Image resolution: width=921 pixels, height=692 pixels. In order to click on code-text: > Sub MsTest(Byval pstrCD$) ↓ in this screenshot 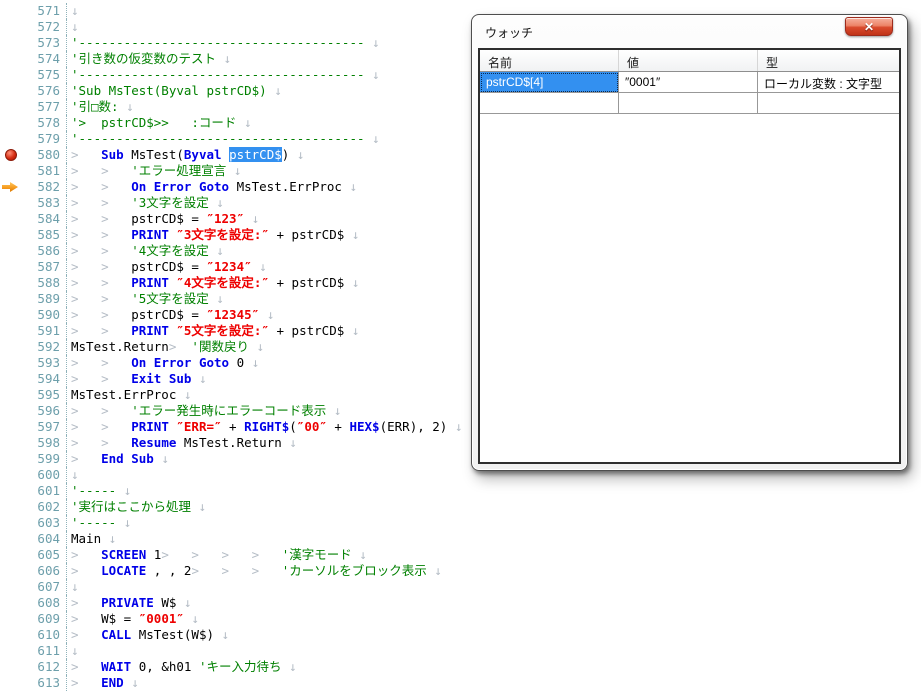, I will do `click(185, 155)`.